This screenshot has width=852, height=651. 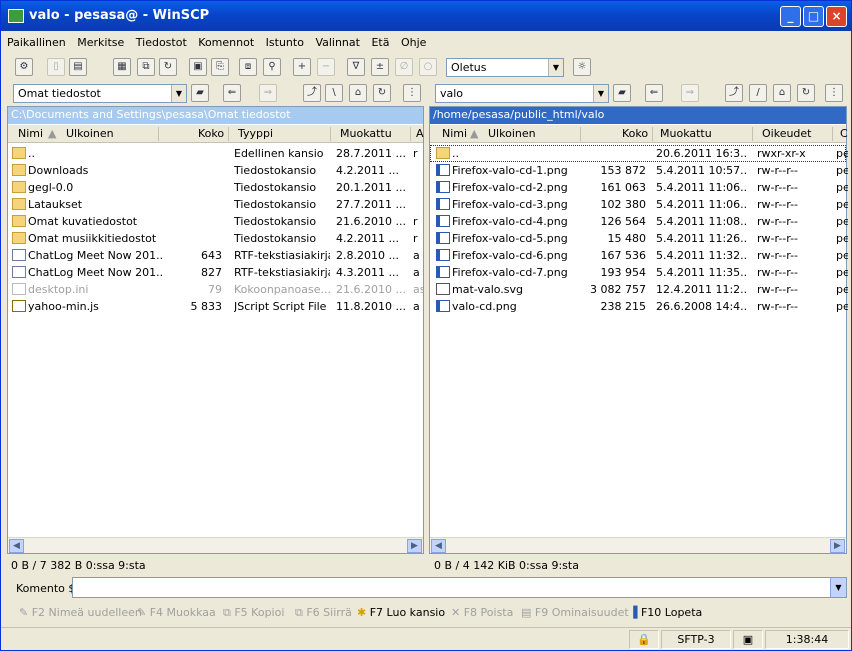 What do you see at coordinates (428, 67) in the screenshot?
I see `restore-icon: ○` at bounding box center [428, 67].